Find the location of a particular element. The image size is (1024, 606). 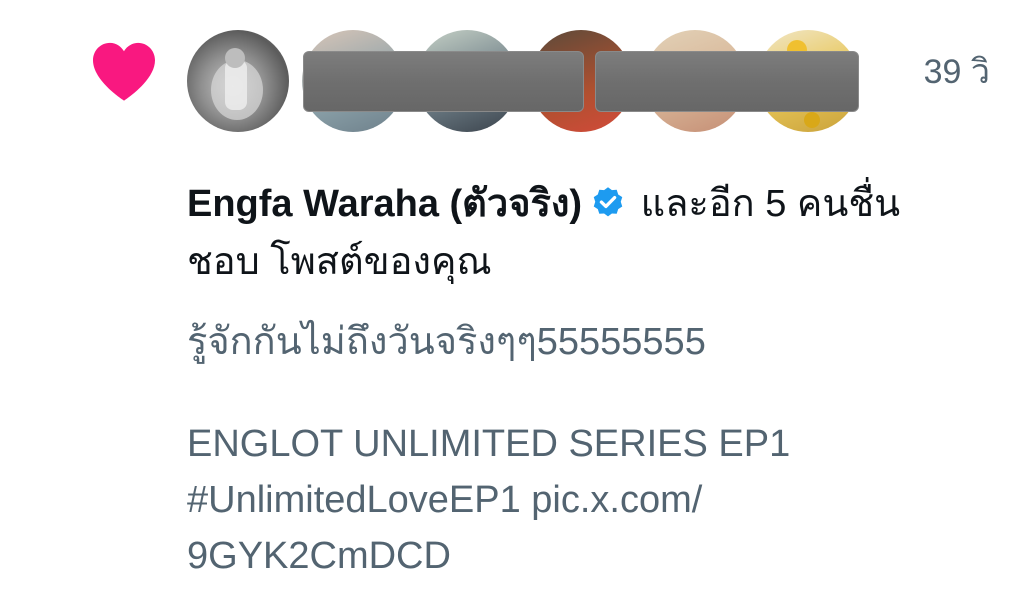

heart-icon is located at coordinates (124, 71).